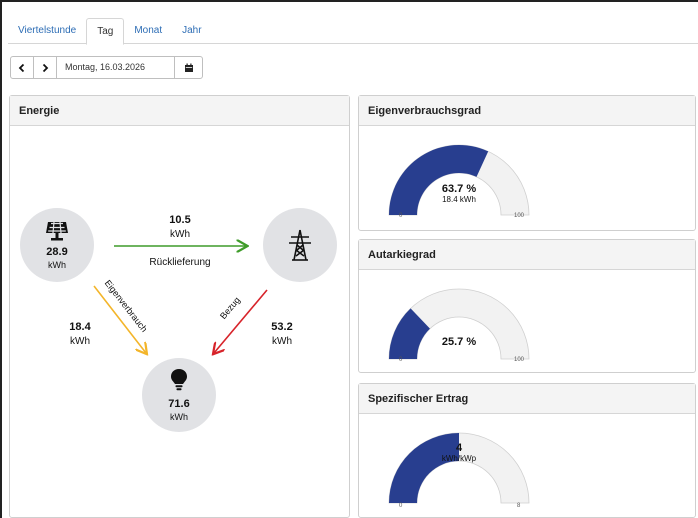  What do you see at coordinates (527, 399) in the screenshot?
I see `gauge-title: Spezifischer Ertrag` at bounding box center [527, 399].